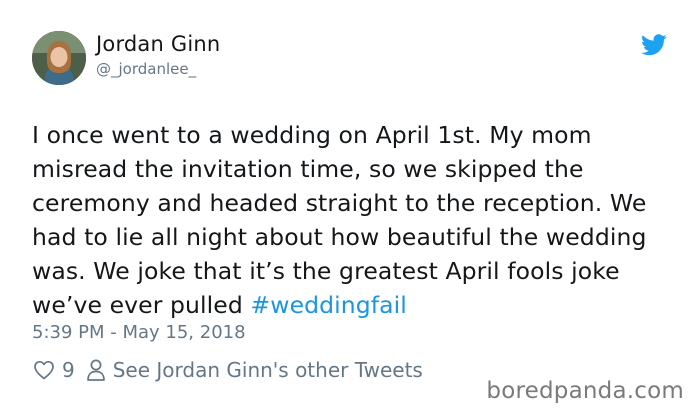 The height and width of the screenshot is (415, 700). Describe the element at coordinates (158, 44) in the screenshot. I see `user-display-name: Jordan Ginn` at that location.